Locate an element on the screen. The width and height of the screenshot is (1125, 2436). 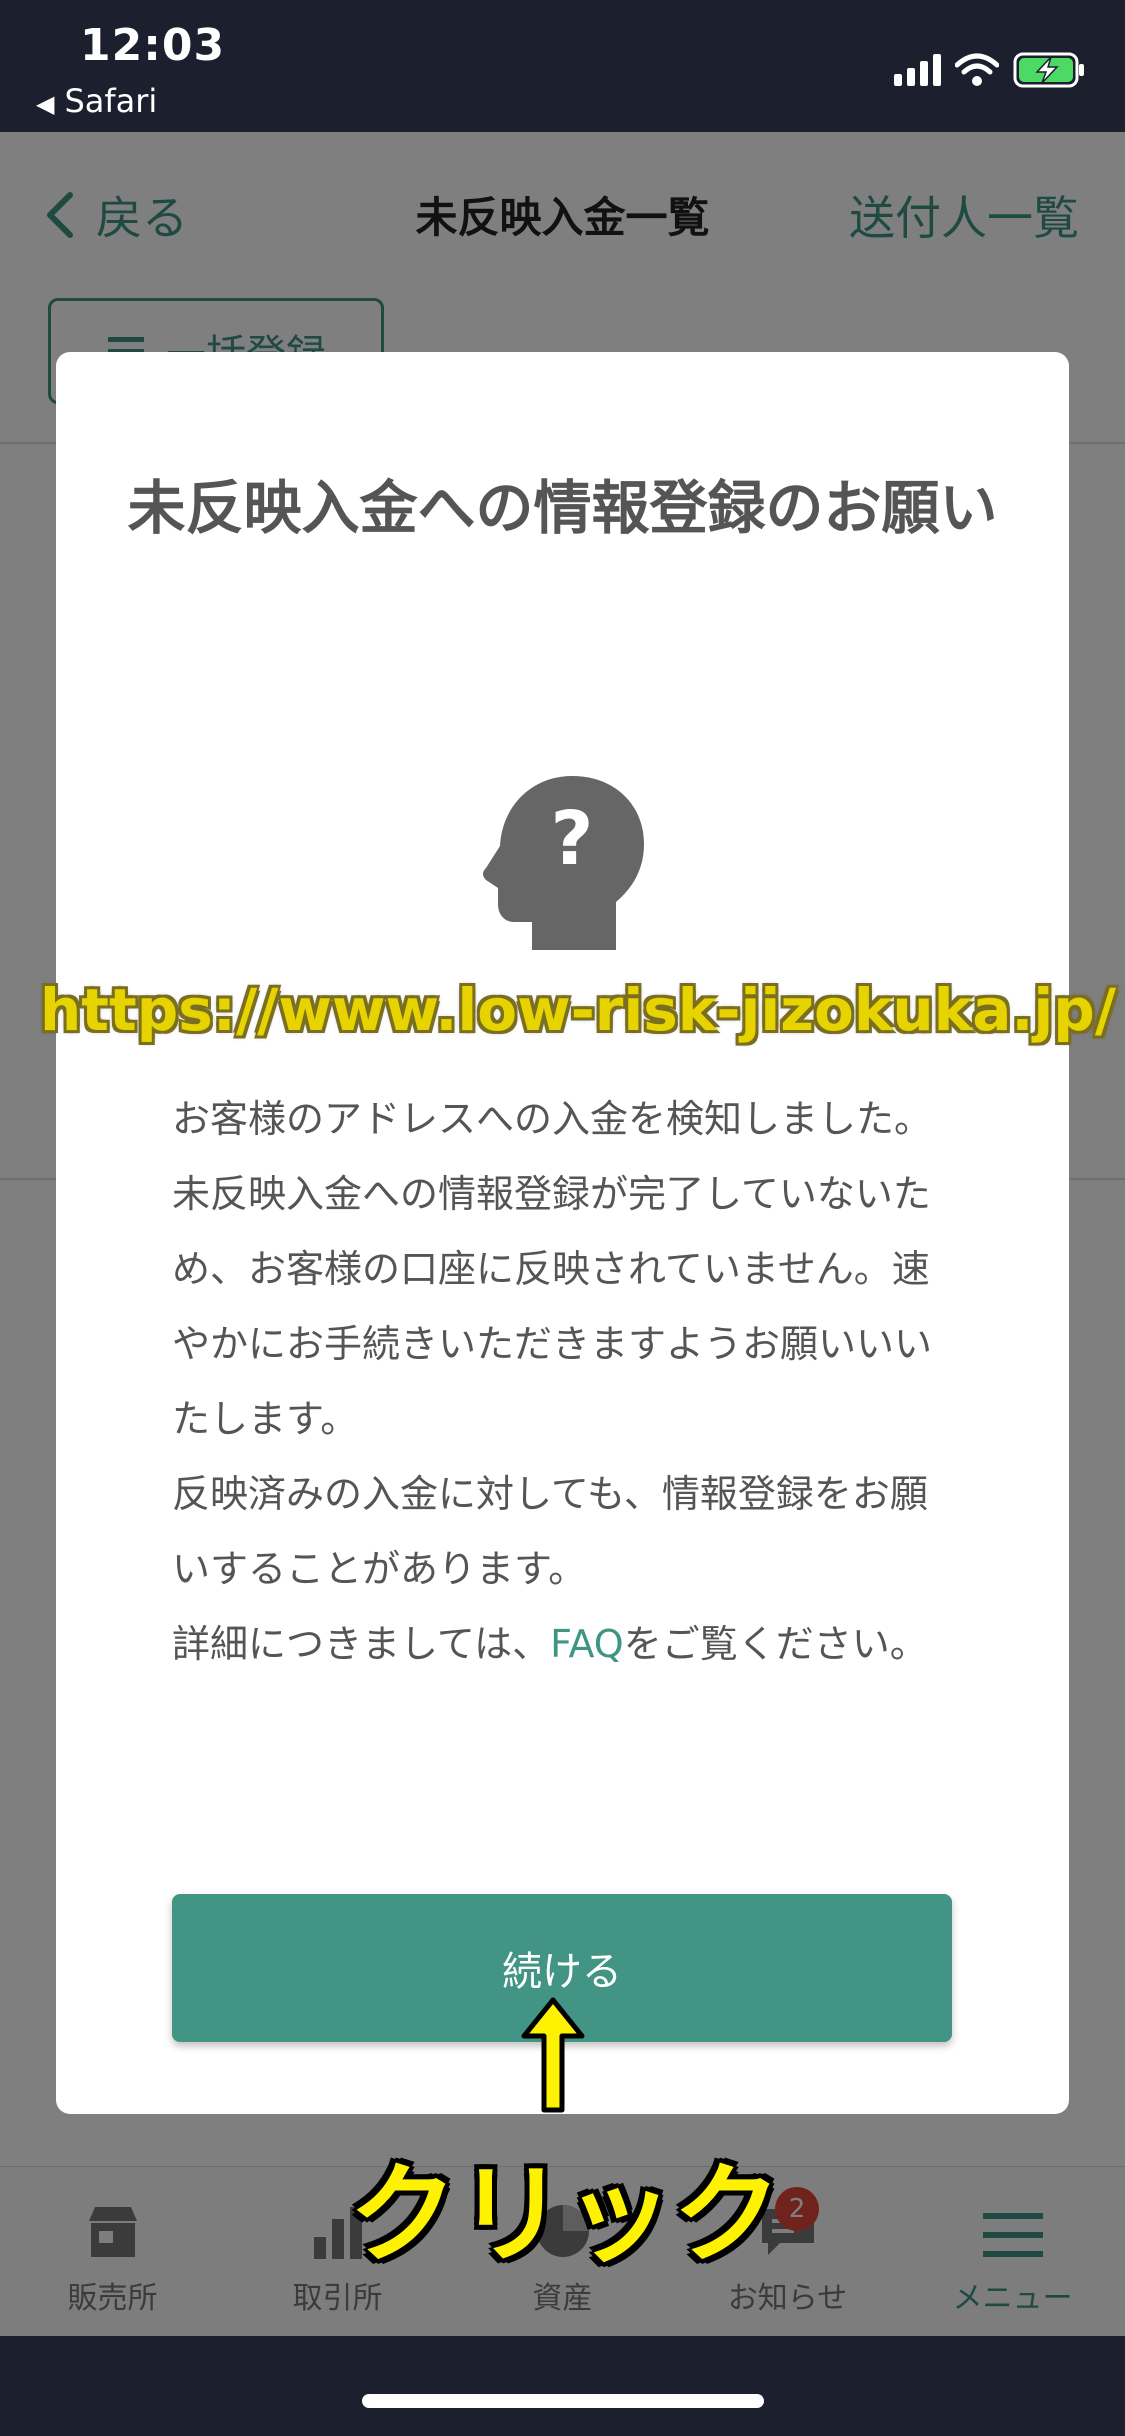
status-icons is located at coordinates (989, 70).